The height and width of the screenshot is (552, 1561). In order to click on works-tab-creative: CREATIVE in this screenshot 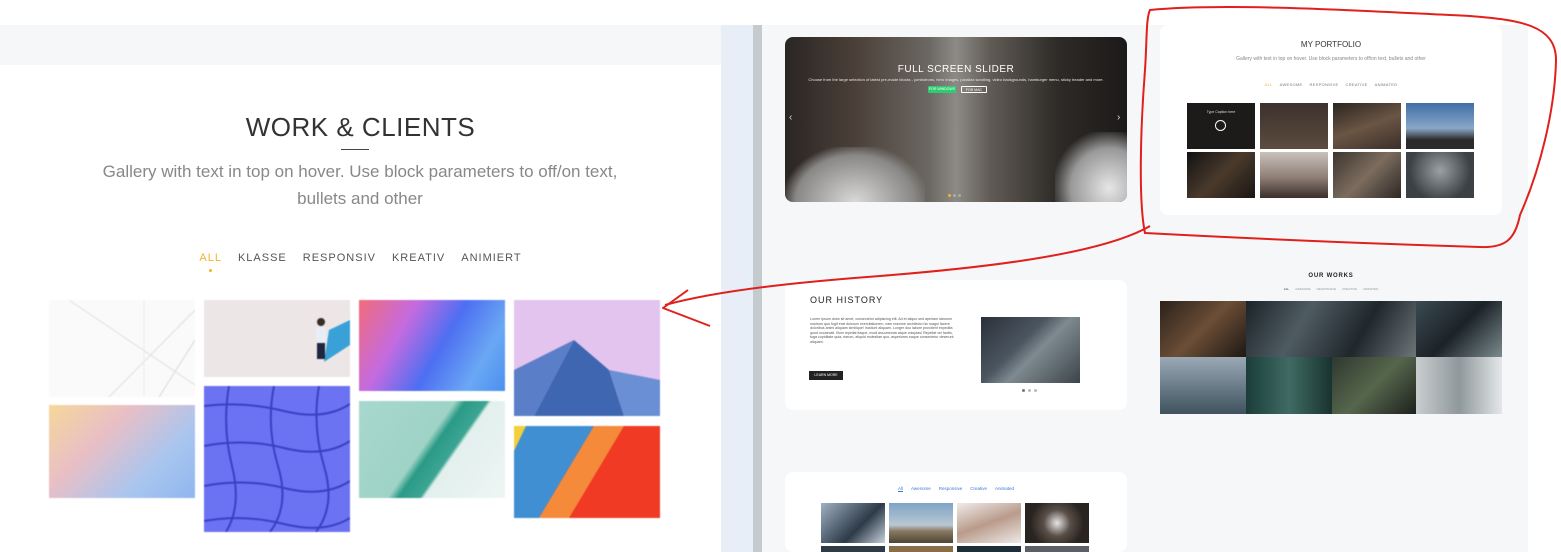, I will do `click(1349, 289)`.